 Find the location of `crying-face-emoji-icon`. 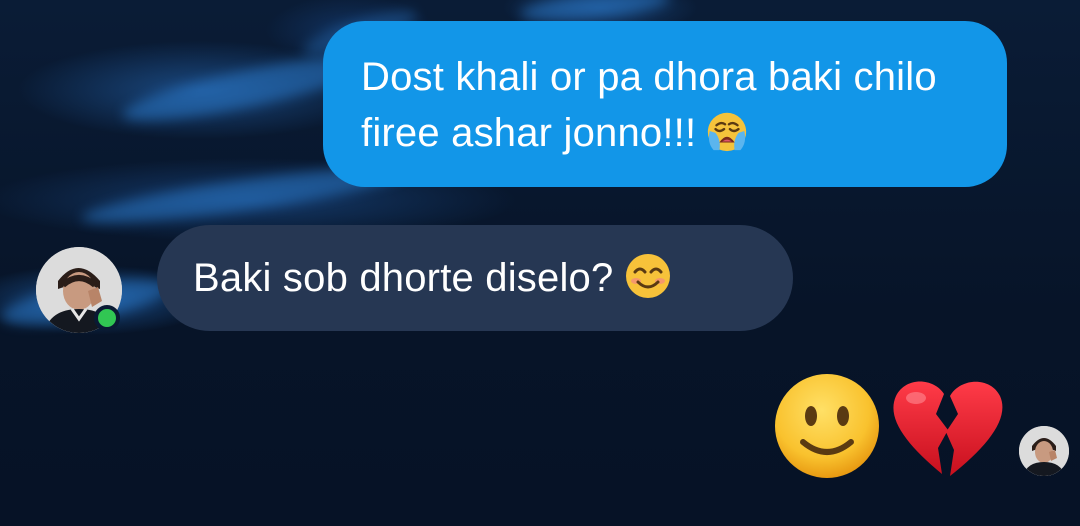

crying-face-emoji-icon is located at coordinates (727, 131).